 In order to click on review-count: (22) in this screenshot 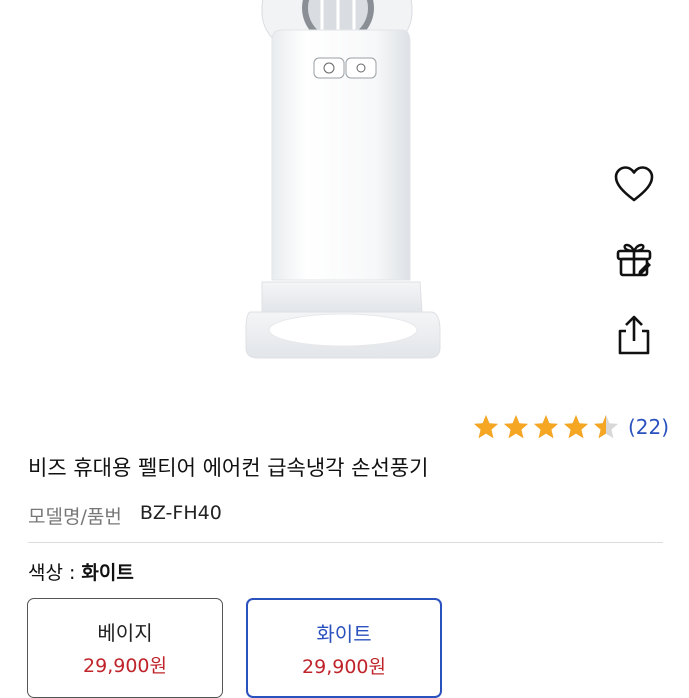, I will do `click(648, 427)`.